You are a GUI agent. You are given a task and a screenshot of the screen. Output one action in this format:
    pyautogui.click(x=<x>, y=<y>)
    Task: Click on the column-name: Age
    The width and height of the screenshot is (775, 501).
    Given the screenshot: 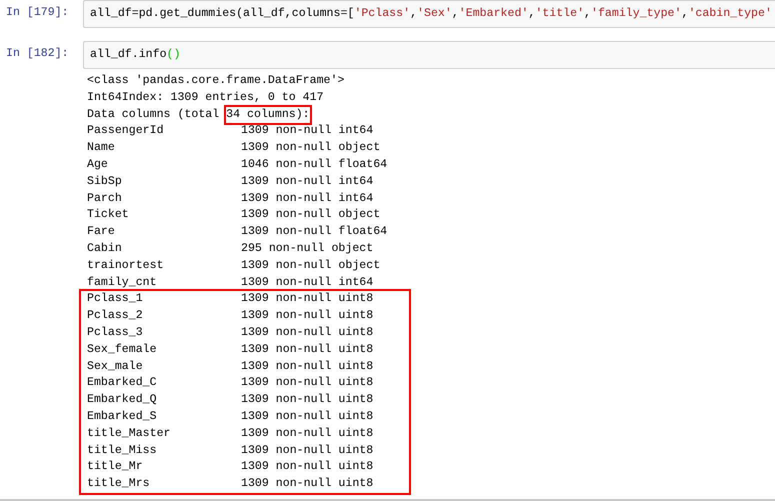 What is the action you would take?
    pyautogui.click(x=98, y=164)
    